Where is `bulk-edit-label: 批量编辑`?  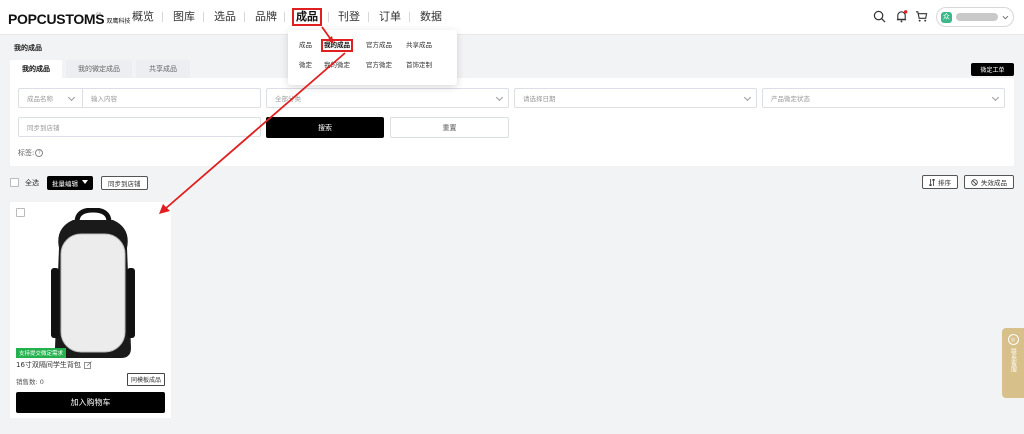 bulk-edit-label: 批量编辑 is located at coordinates (65, 183).